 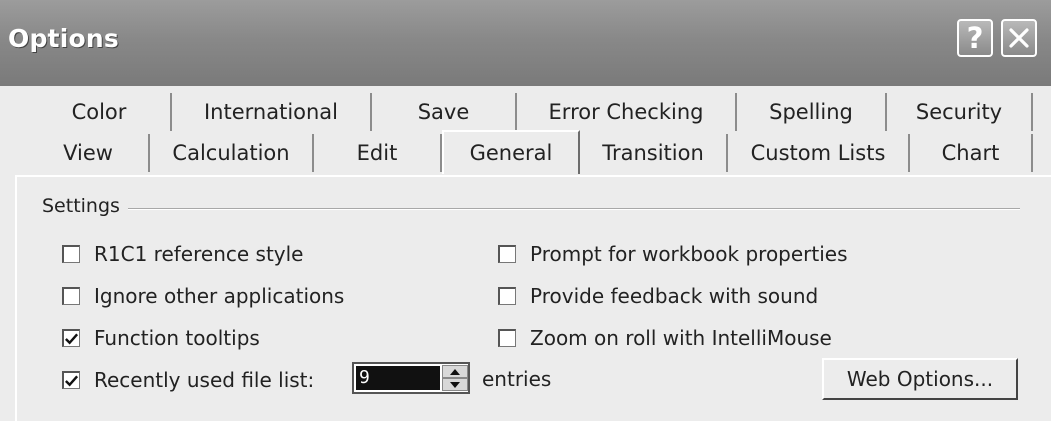 I want to click on option-ignore-other-applications: Ignore other applications, so click(x=203, y=296).